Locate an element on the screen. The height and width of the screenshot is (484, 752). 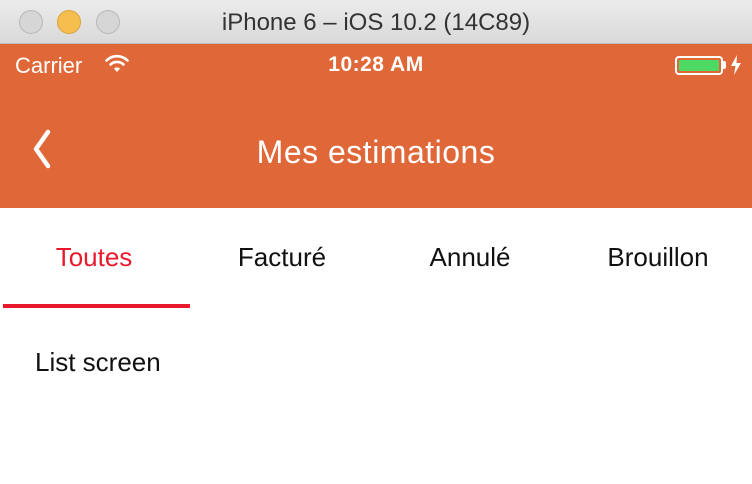
battery-level-fill is located at coordinates (699, 65).